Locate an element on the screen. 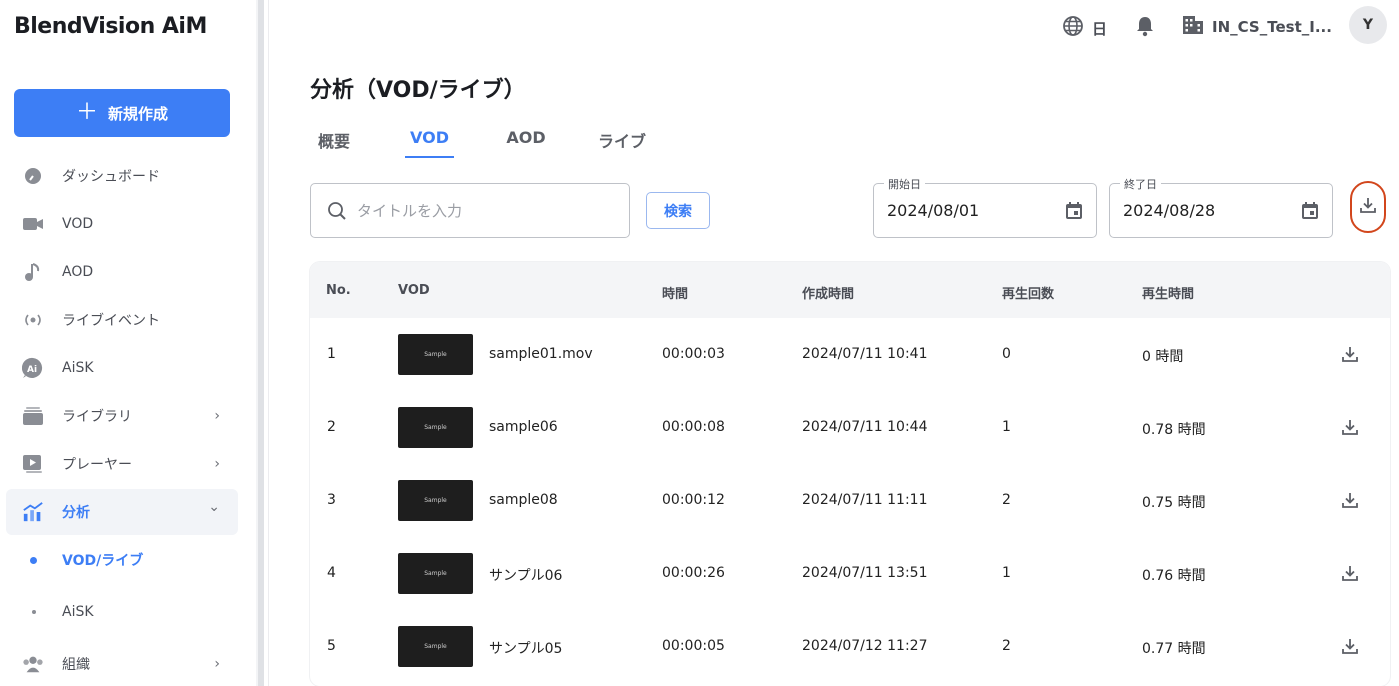  chevron-down-icon: ⌄ is located at coordinates (214, 507).